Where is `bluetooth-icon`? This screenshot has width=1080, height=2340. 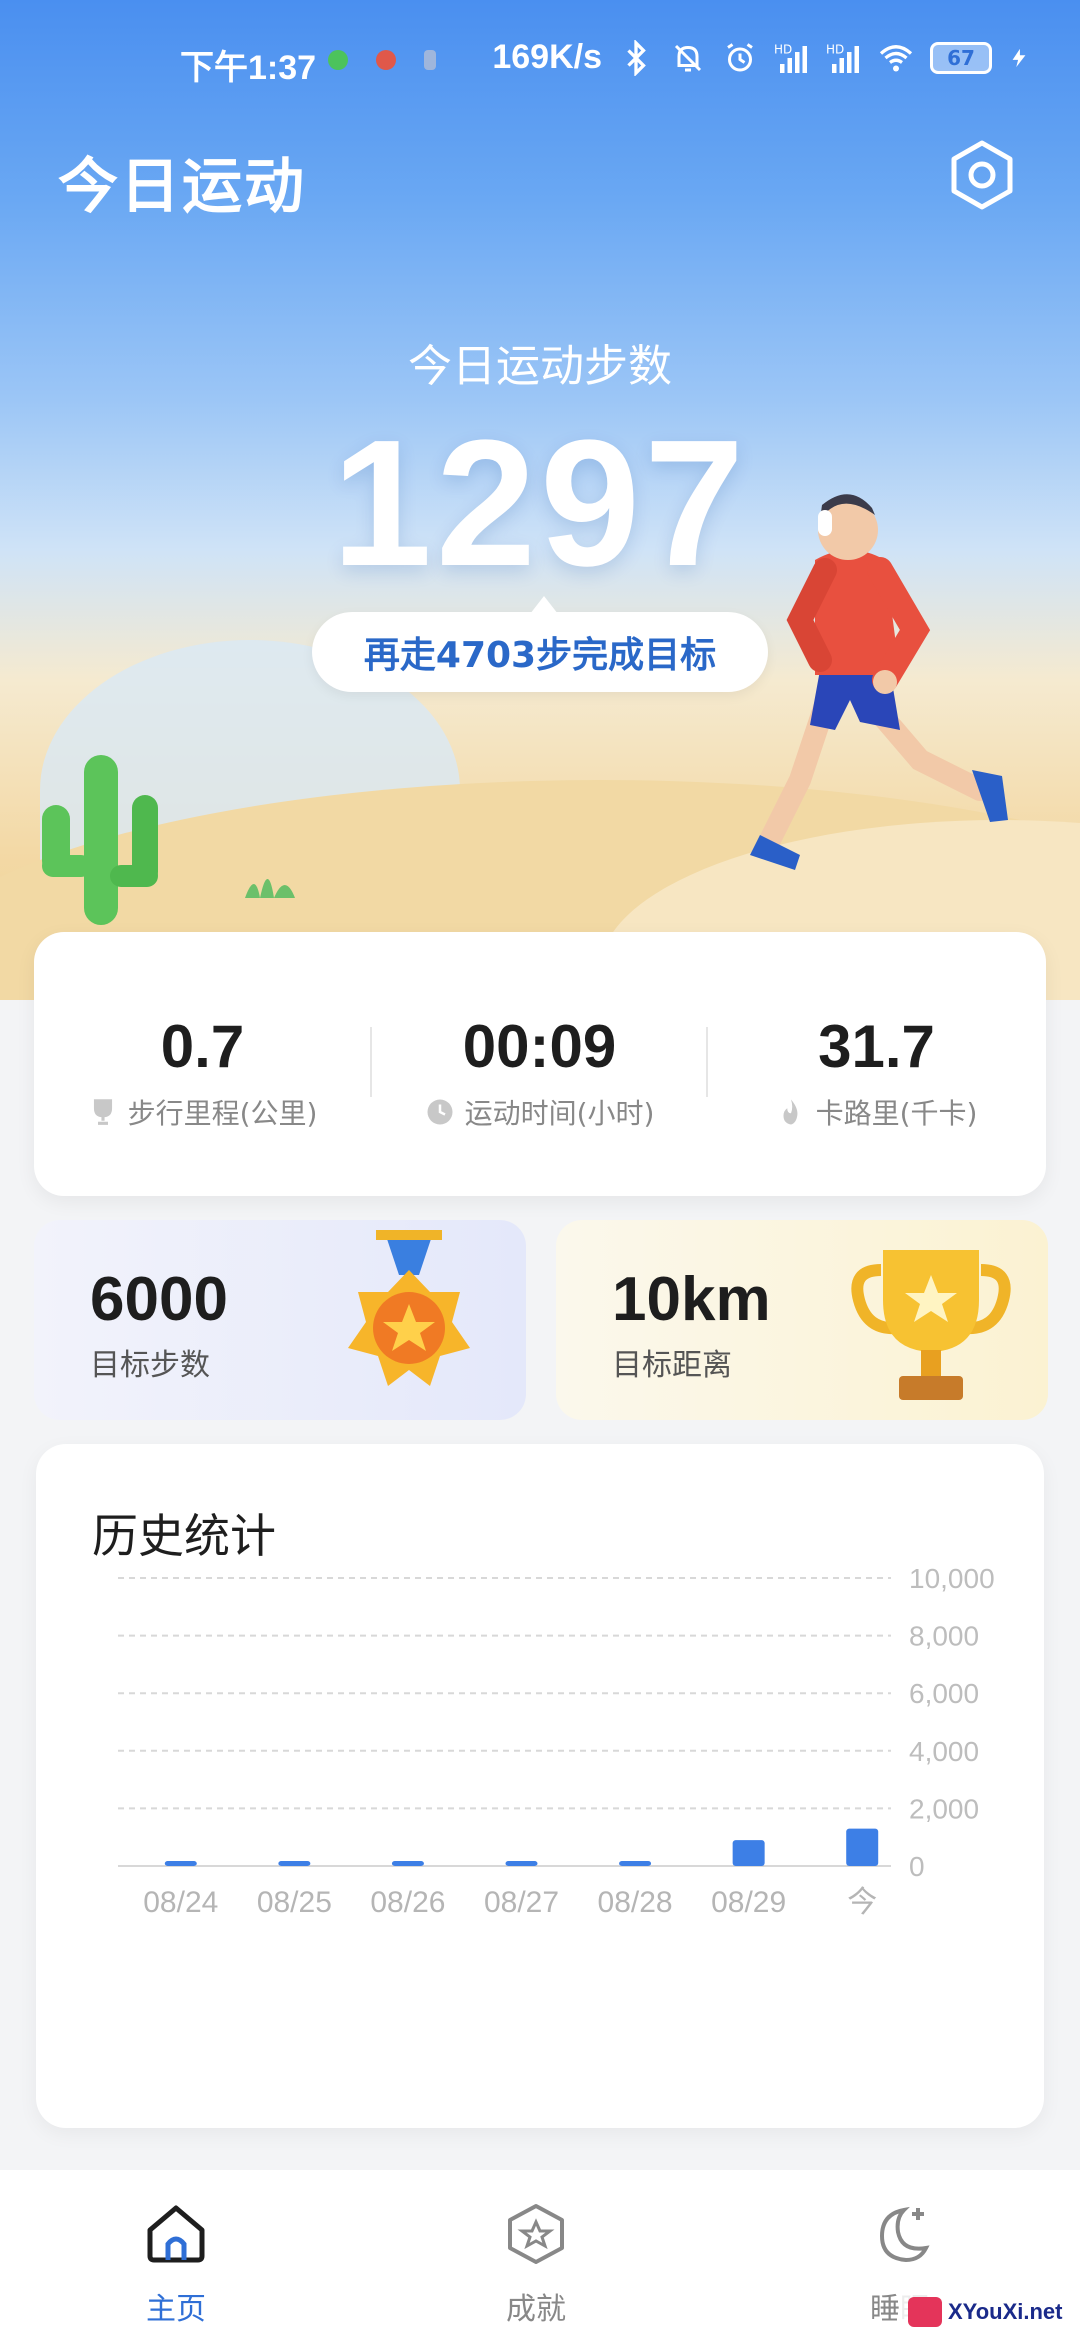
bluetooth-icon is located at coordinates (636, 57).